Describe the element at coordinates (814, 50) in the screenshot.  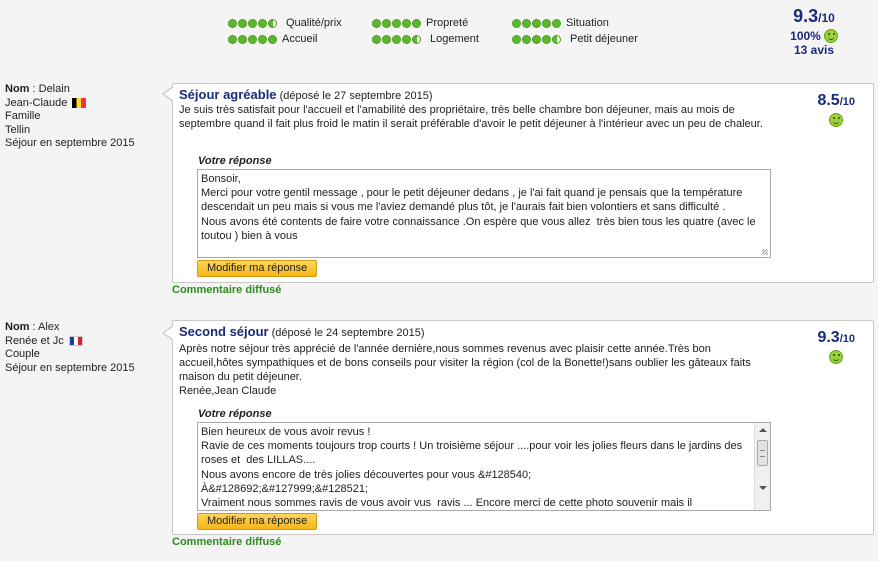
I see `review-count: 13 avis` at that location.